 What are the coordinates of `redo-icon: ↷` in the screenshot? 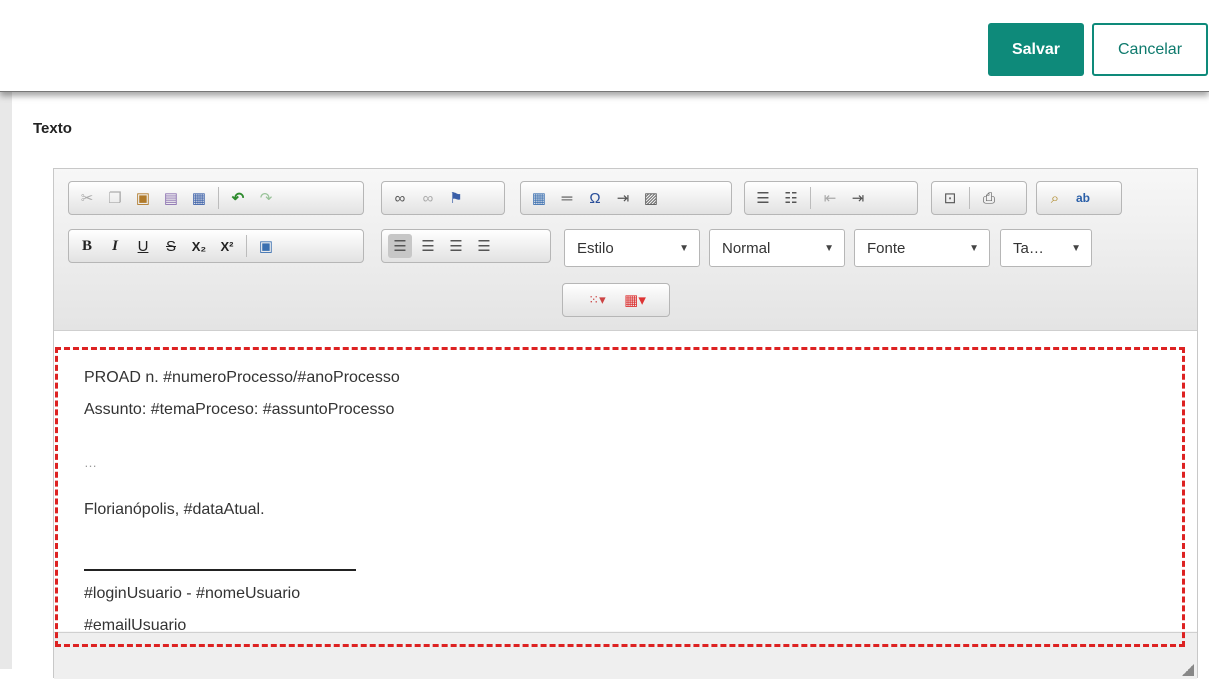 It's located at (266, 198).